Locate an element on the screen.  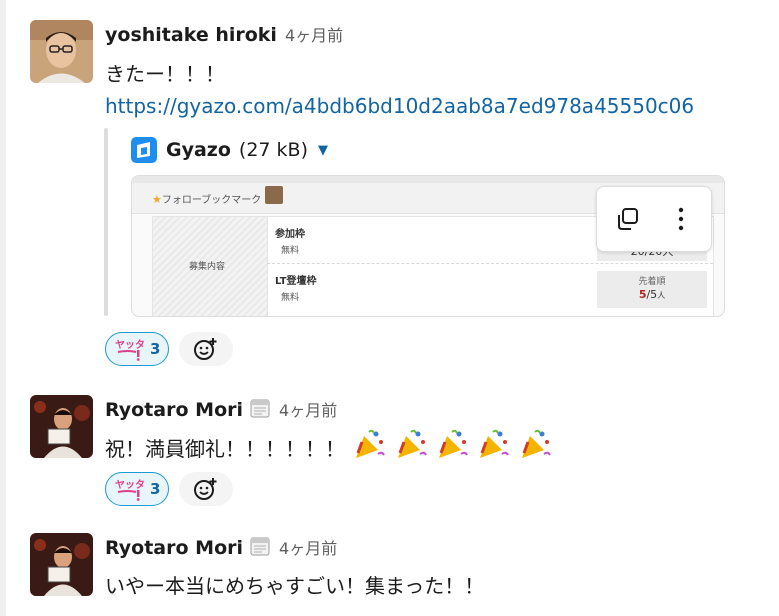
party-popper-emojis is located at coordinates (448, 445).